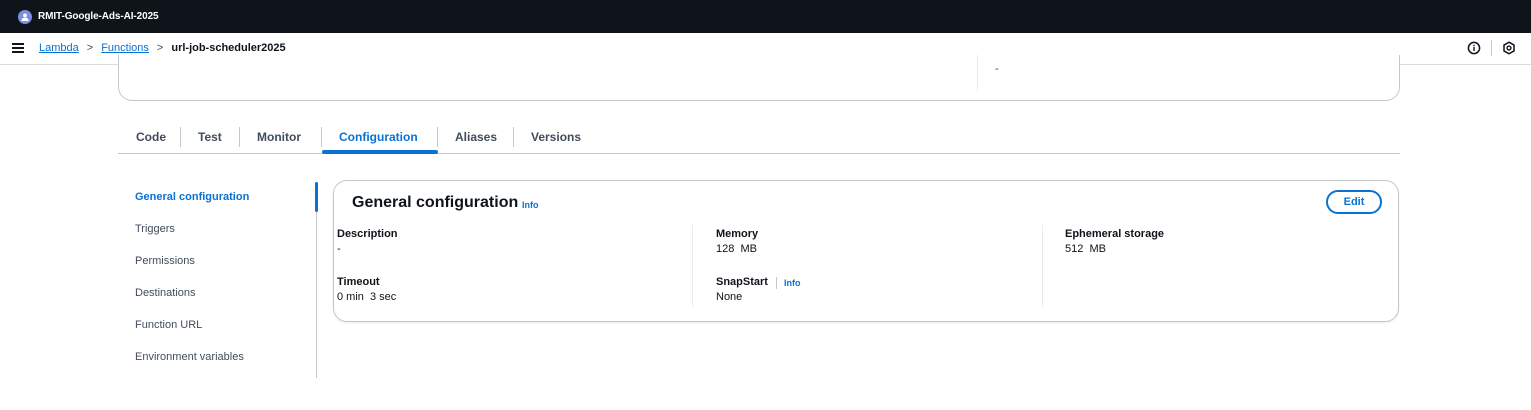  Describe the element at coordinates (476, 137) in the screenshot. I see `tab-aliases: Aliases` at that location.